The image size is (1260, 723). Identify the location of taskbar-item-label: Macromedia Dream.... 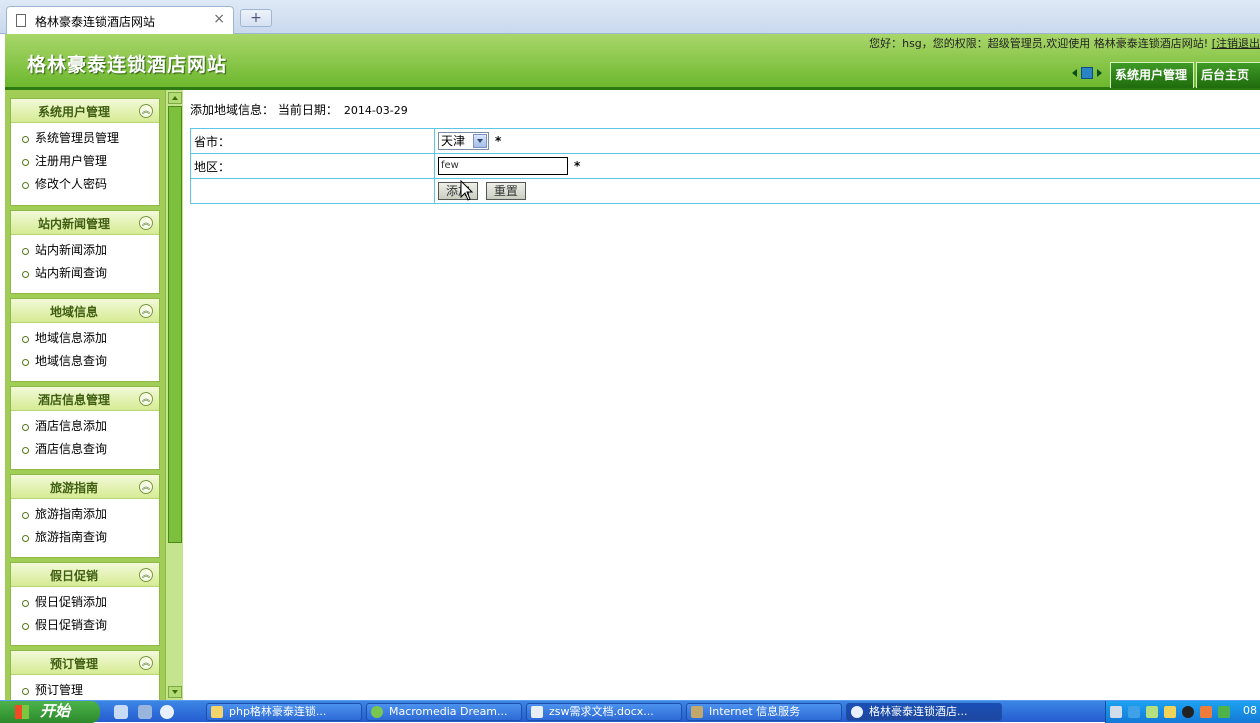
(448, 711).